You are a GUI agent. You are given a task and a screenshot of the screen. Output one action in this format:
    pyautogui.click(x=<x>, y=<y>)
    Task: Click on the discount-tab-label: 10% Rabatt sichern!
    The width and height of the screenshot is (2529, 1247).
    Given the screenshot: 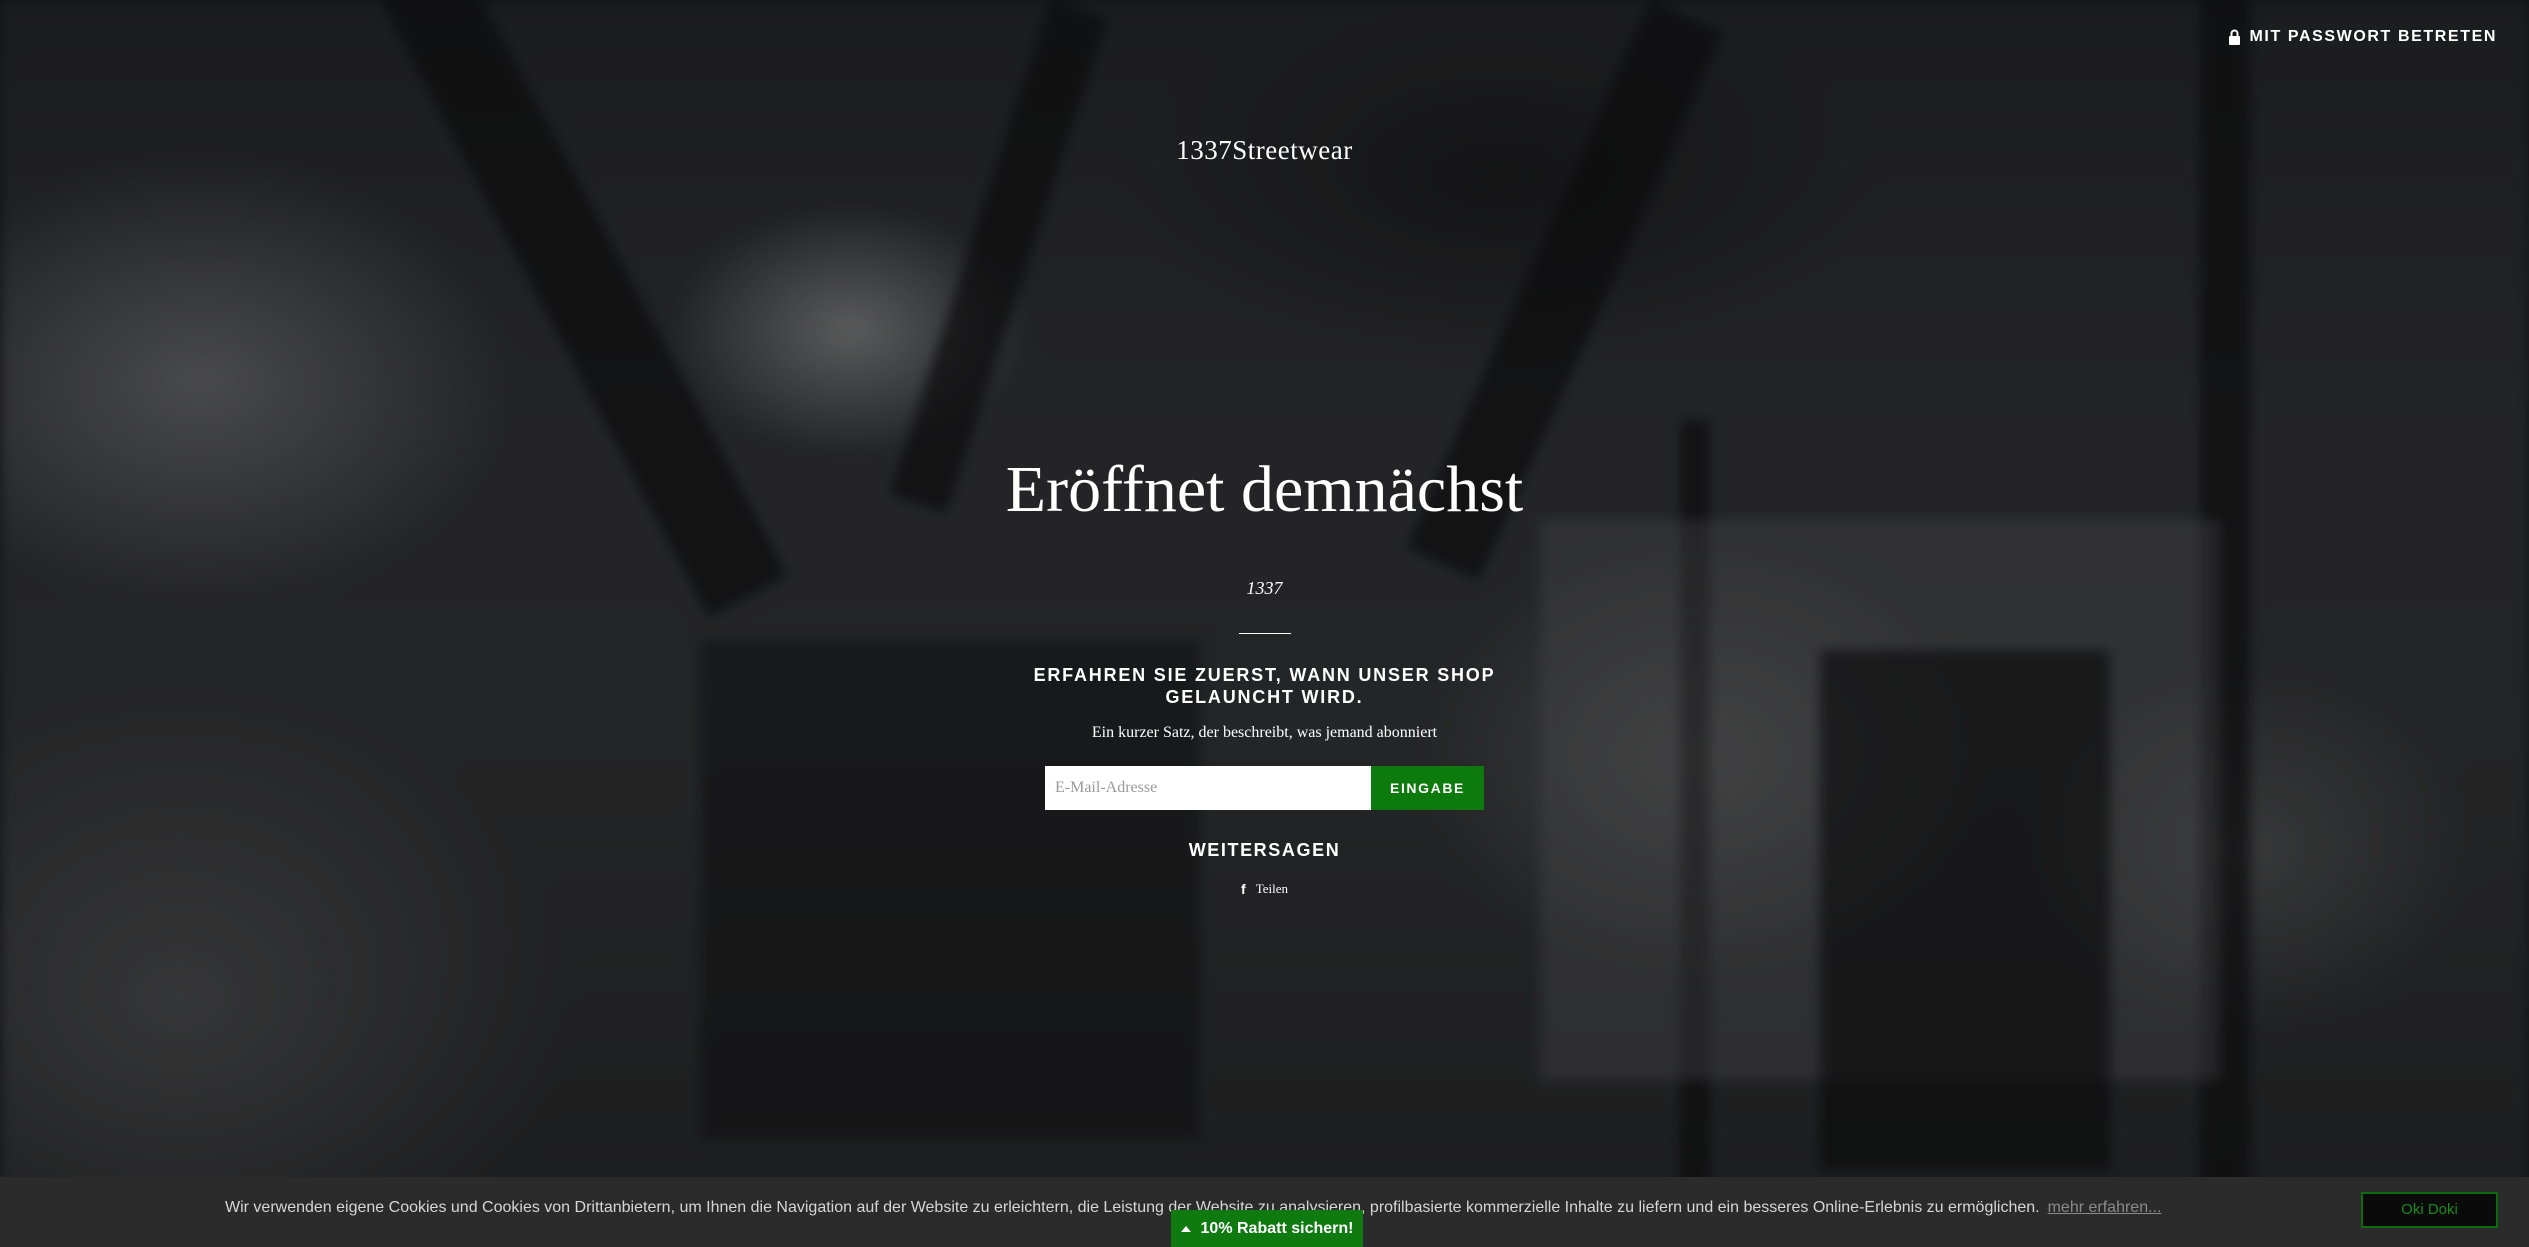 What is the action you would take?
    pyautogui.click(x=1277, y=1228)
    